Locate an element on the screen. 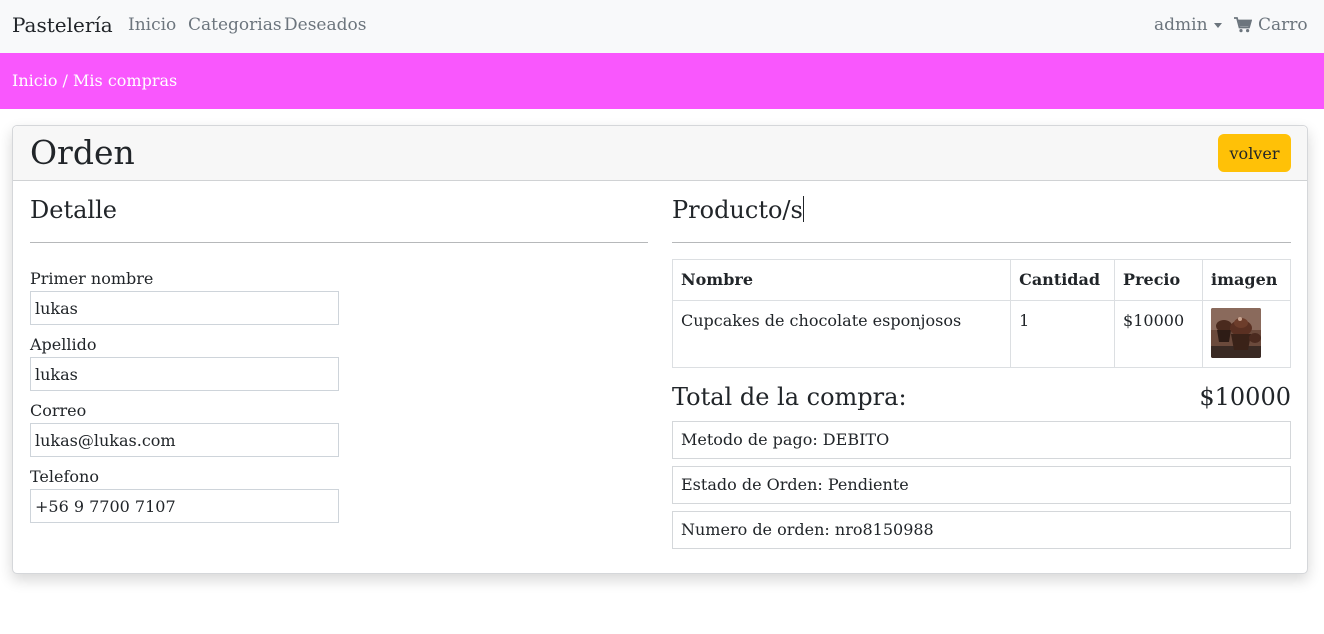 The width and height of the screenshot is (1324, 634). email-field is located at coordinates (184, 440).